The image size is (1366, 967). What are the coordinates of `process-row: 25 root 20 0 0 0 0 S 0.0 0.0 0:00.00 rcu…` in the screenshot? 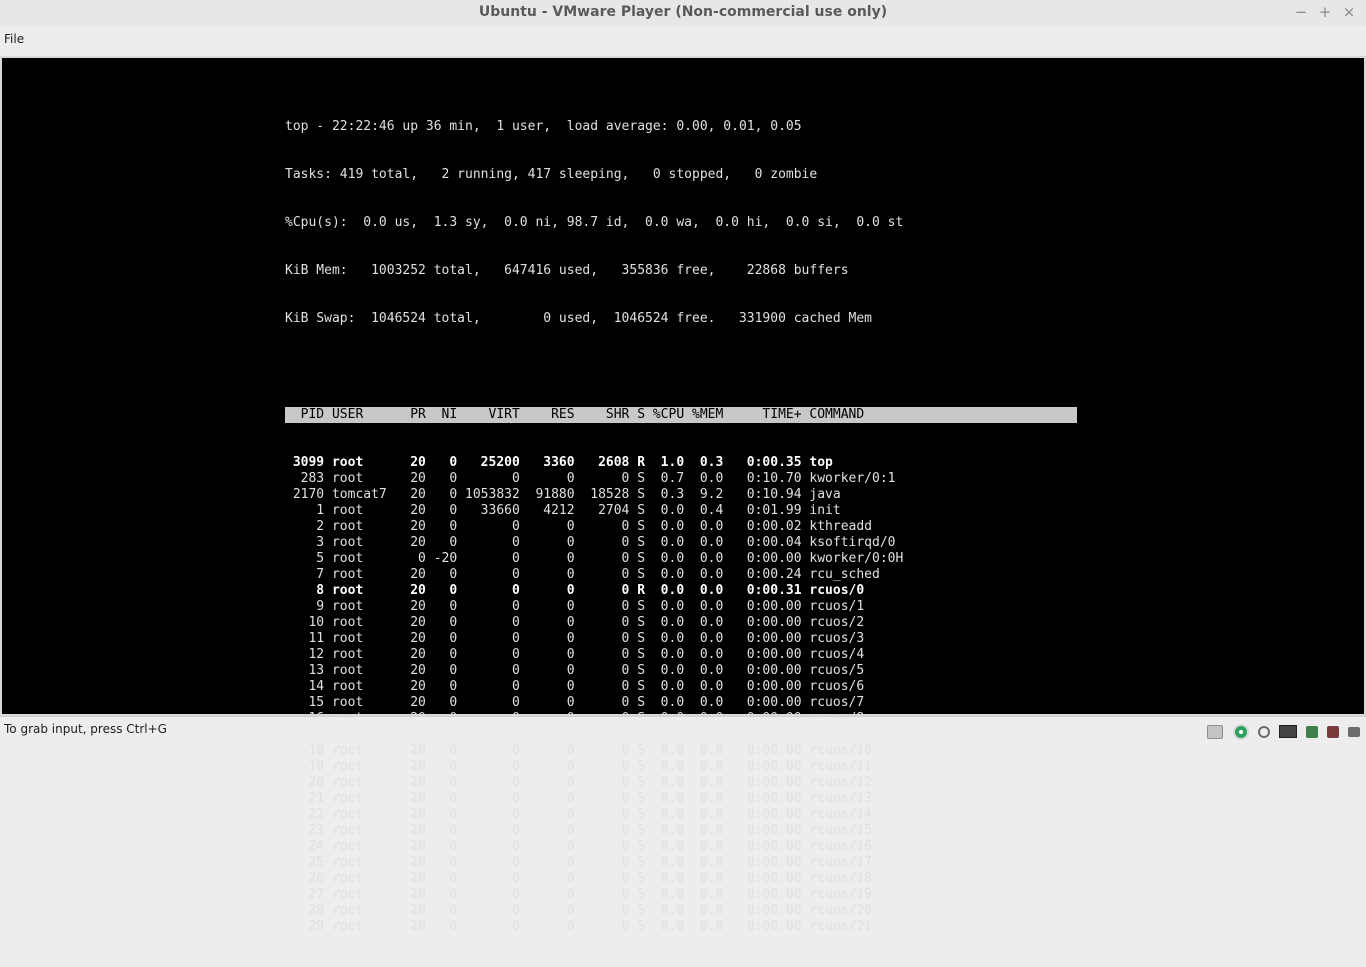 It's located at (578, 862).